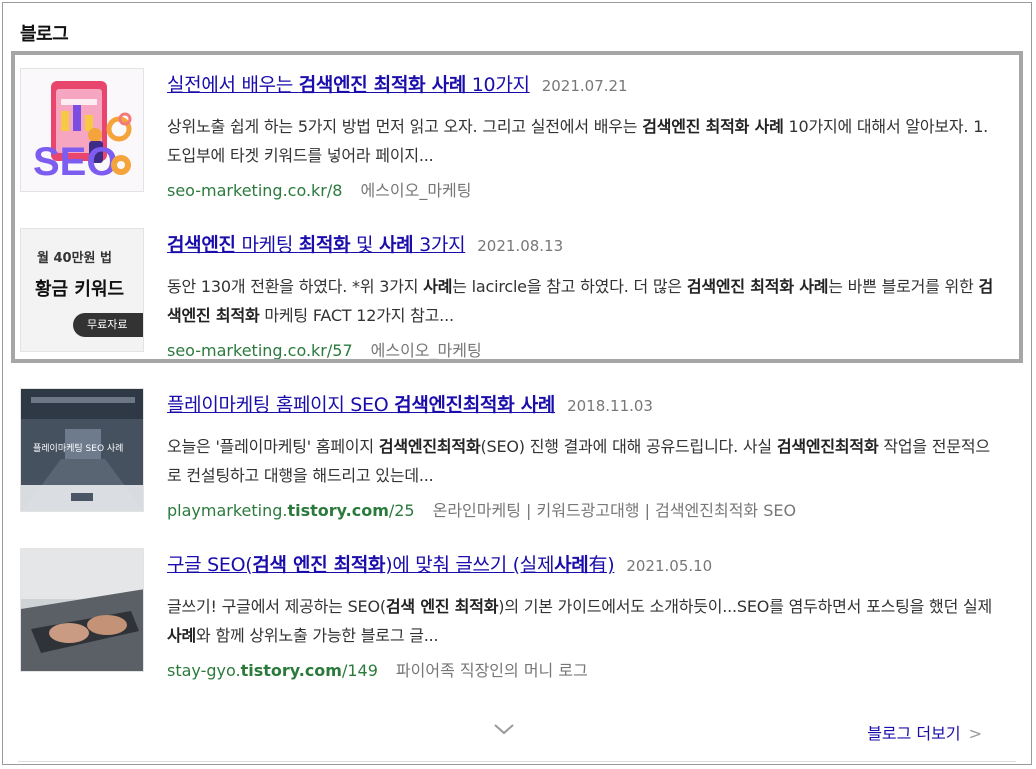 This screenshot has height=769, width=1036. Describe the element at coordinates (78, 449) in the screenshot. I see `thumb-caption: 플레이마케팅 SEO 사례` at that location.